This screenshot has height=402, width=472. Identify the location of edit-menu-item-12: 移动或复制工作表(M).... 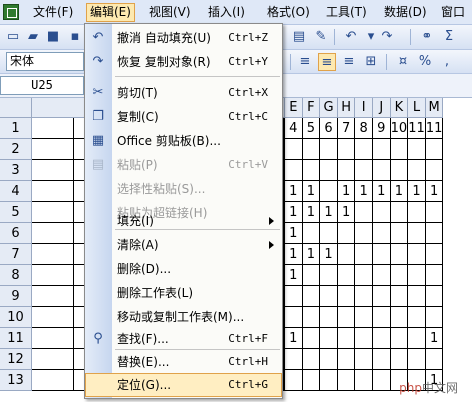
(183, 317).